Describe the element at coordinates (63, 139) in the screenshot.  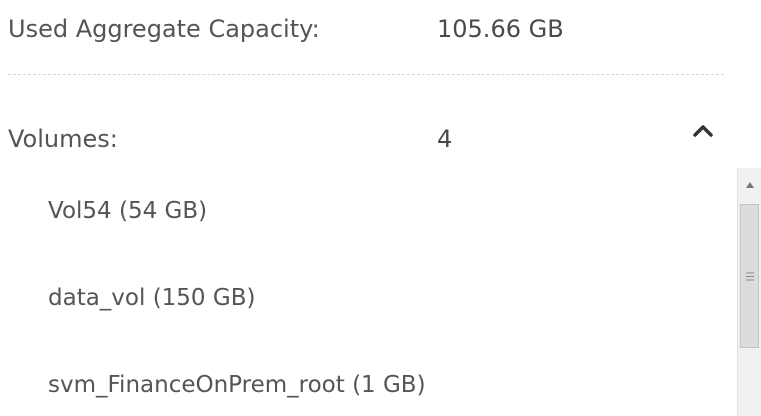
I see `volumes-label: Volumes:` at that location.